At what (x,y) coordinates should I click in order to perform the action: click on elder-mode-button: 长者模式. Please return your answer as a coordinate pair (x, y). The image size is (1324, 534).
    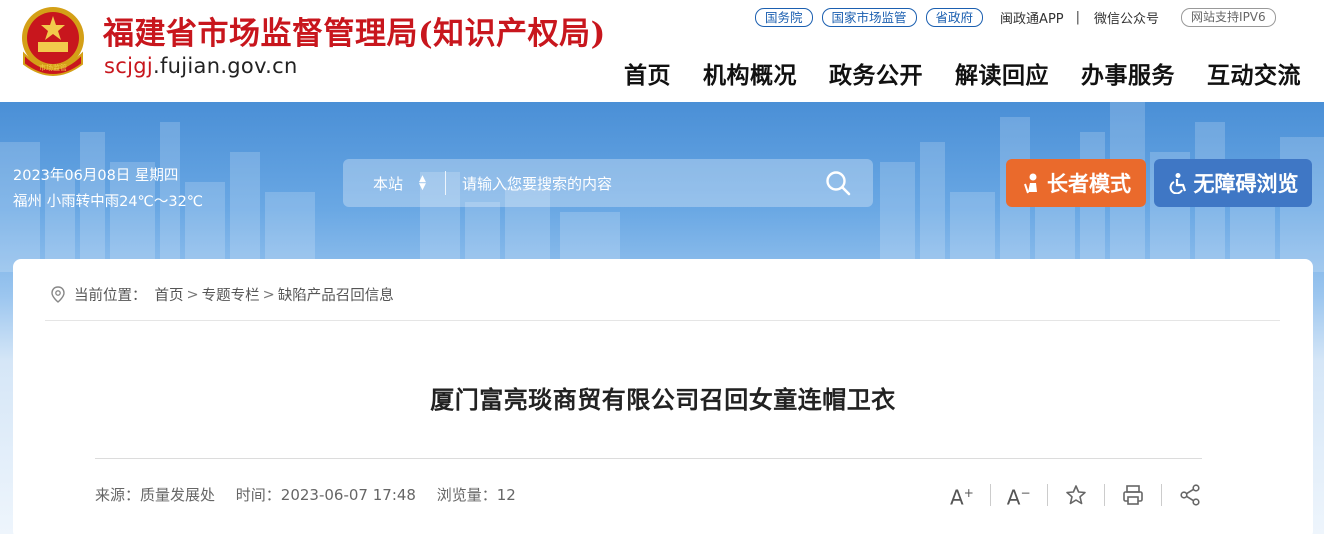
    Looking at the image, I should click on (1076, 183).